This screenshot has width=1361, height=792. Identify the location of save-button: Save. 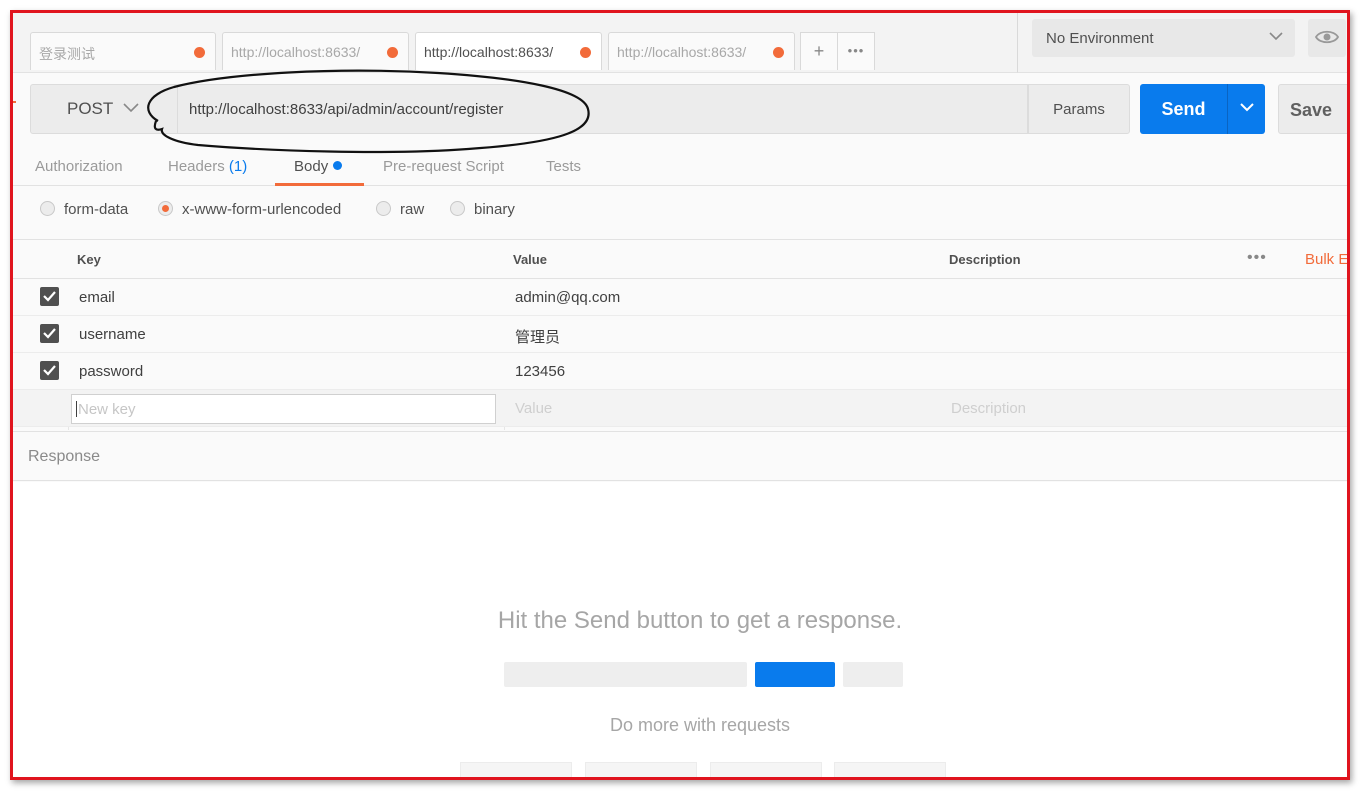
(1312, 109).